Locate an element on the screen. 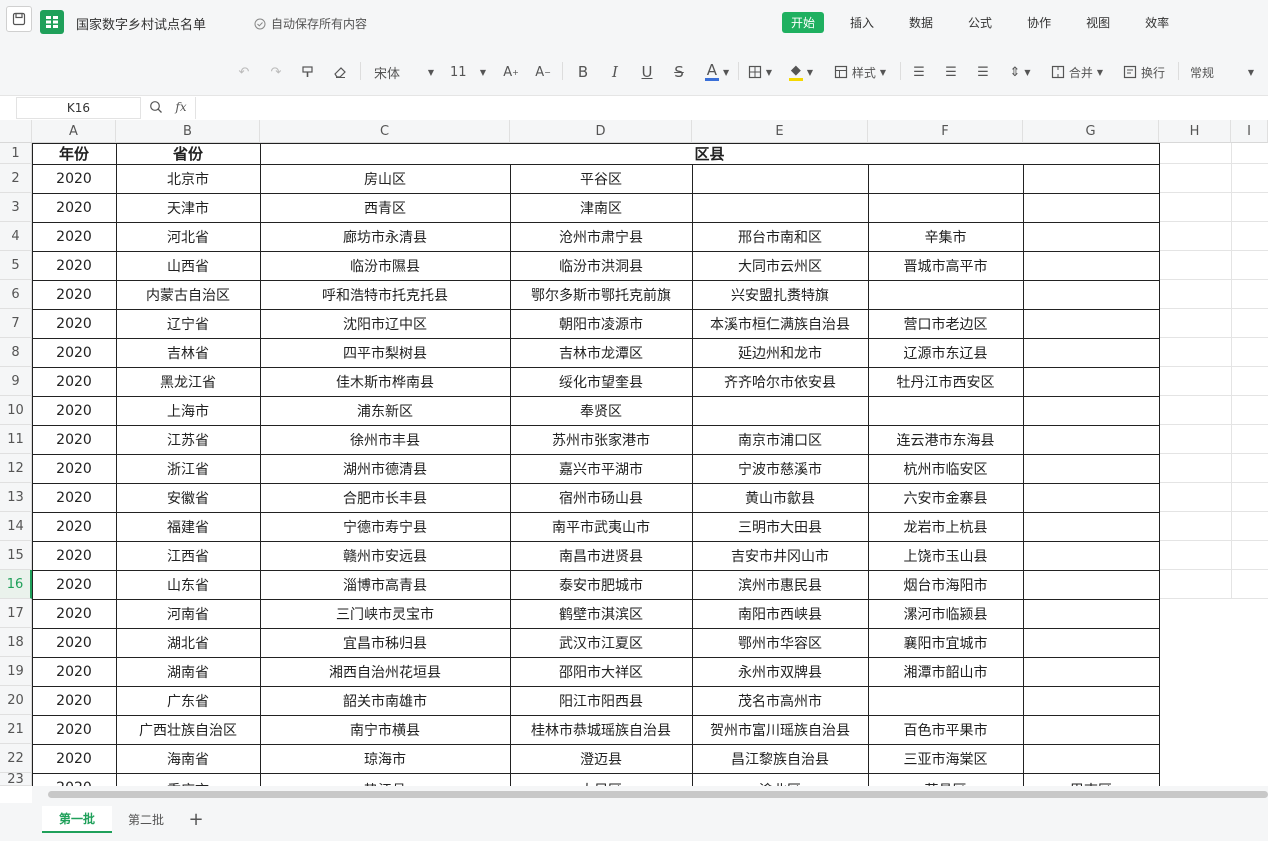 The image size is (1268, 841). table-cell: 吉安市井冈山市 is located at coordinates (780, 555).